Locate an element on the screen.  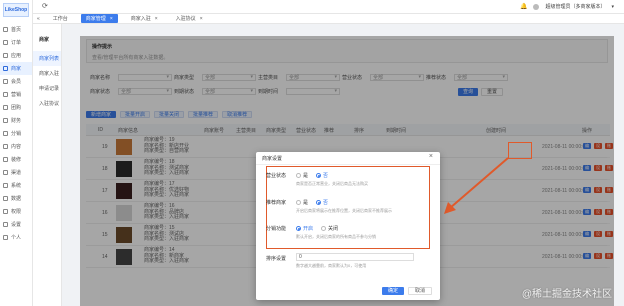
person-icon is located at coordinates (5, 237).